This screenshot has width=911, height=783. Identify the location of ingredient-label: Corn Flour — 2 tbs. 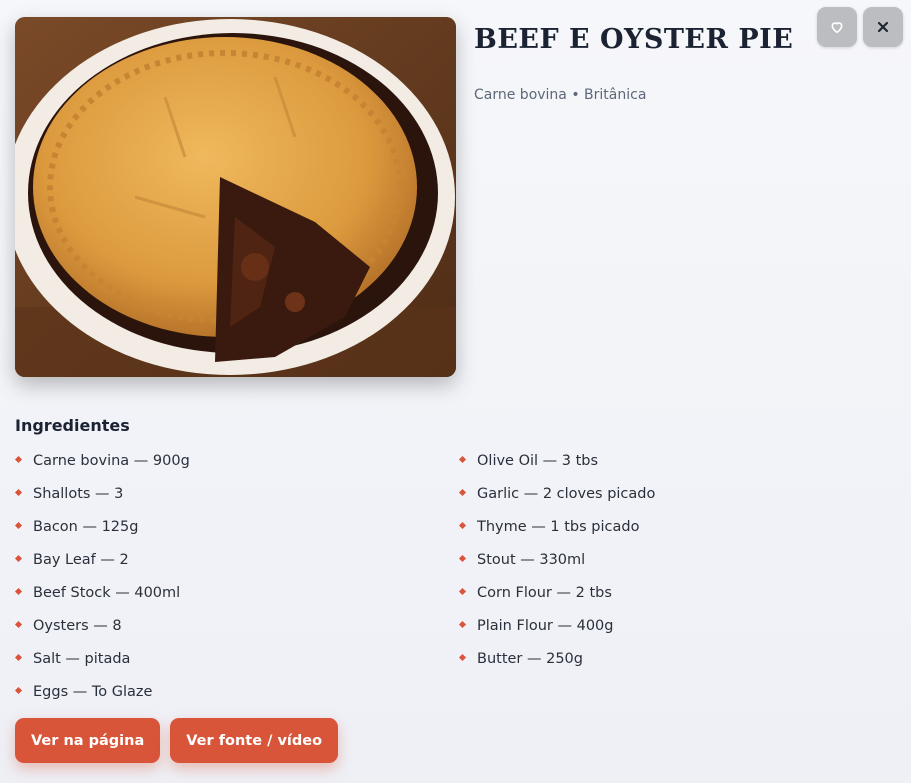
(544, 593).